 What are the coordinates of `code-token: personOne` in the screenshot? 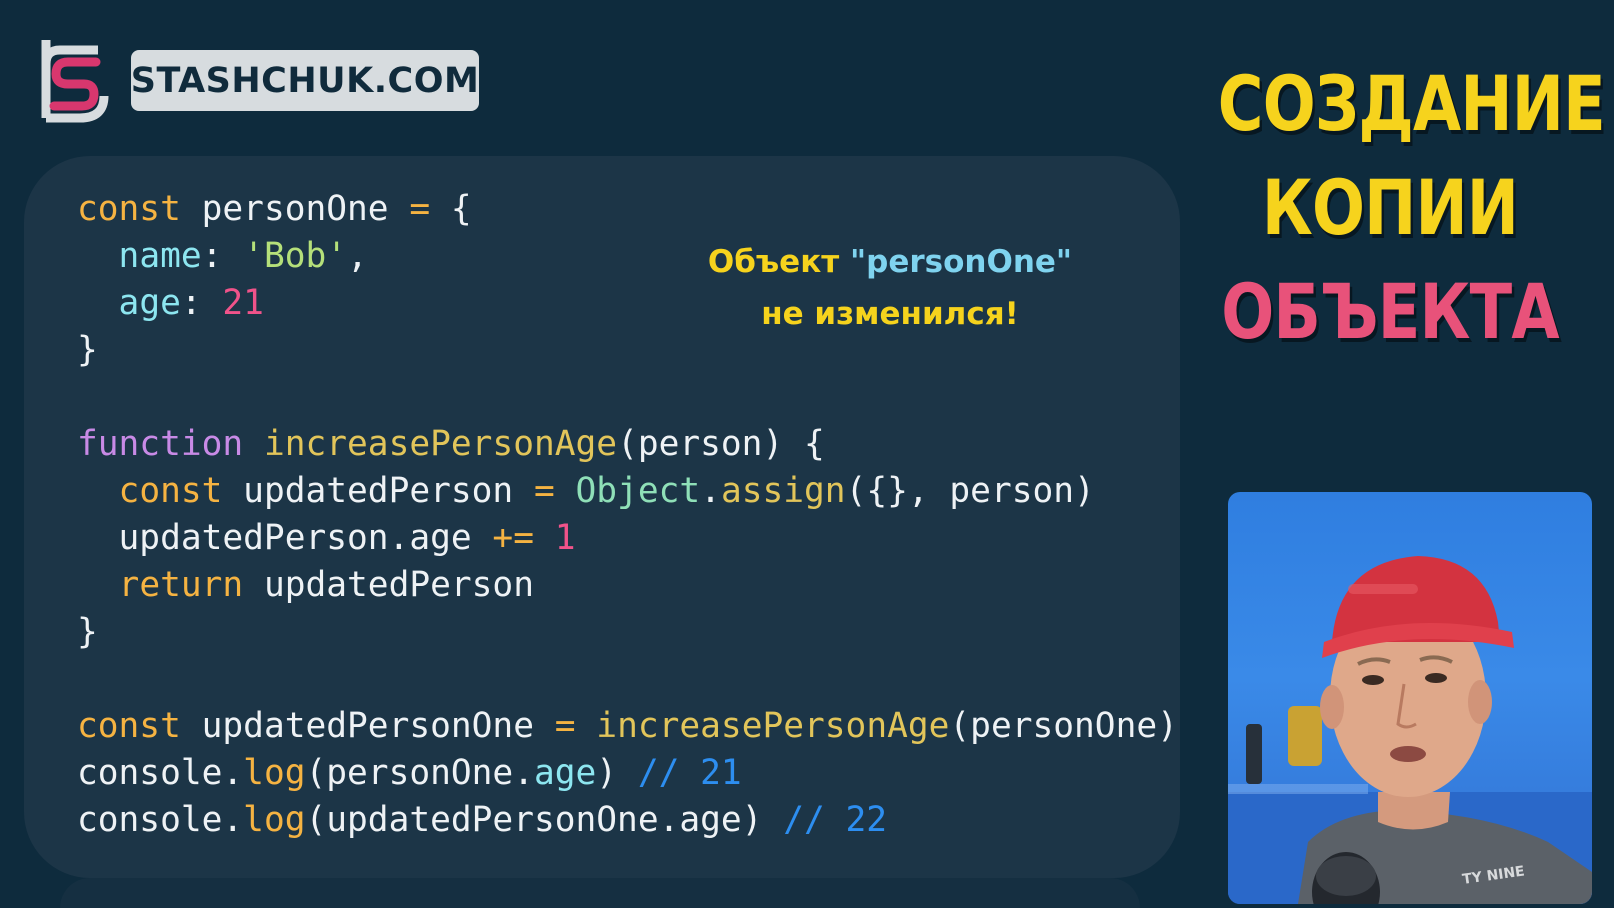 It's located at (295, 209).